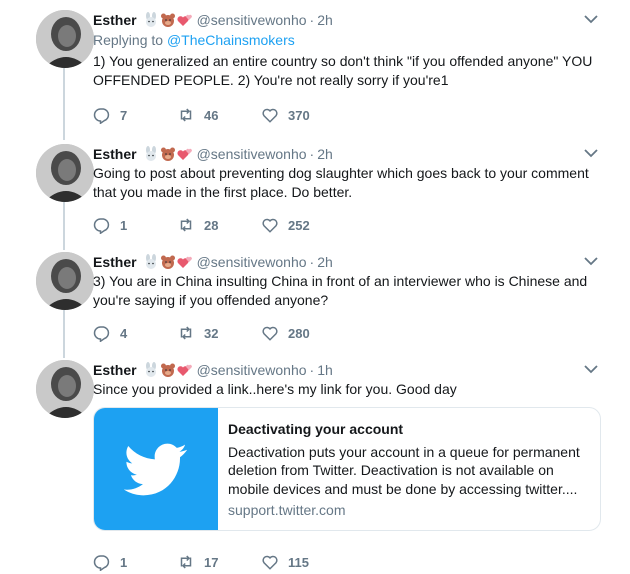  I want to click on like-count: 252, so click(299, 225).